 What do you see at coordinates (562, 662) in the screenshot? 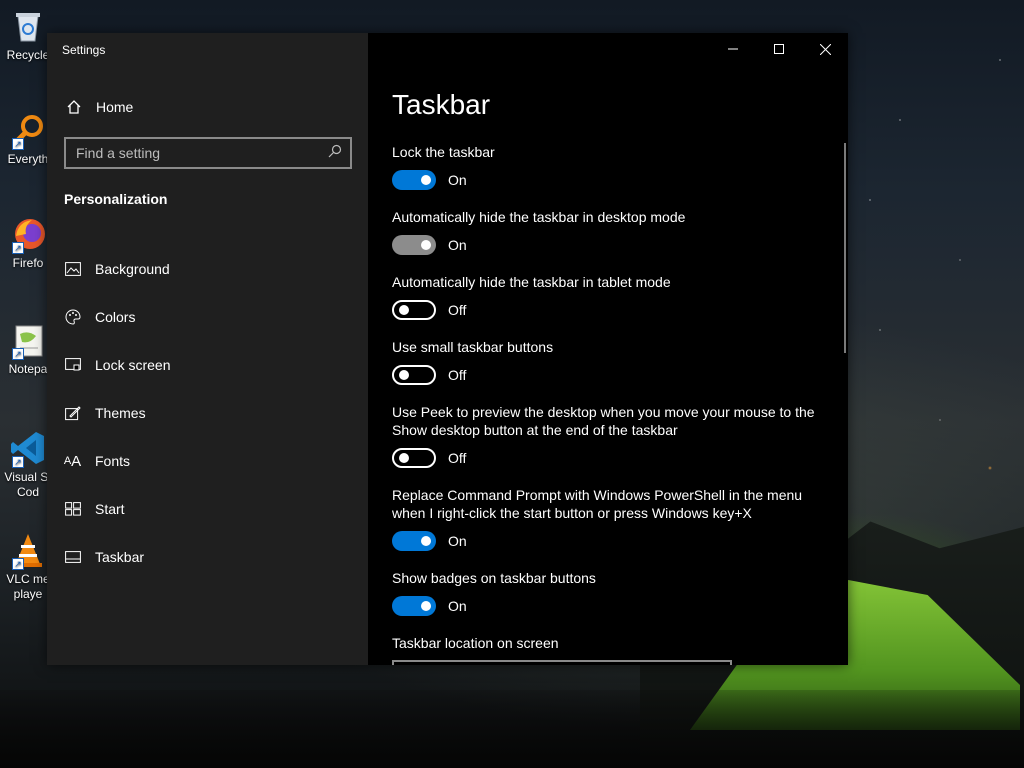
I see `taskbar-location-dropdown` at bounding box center [562, 662].